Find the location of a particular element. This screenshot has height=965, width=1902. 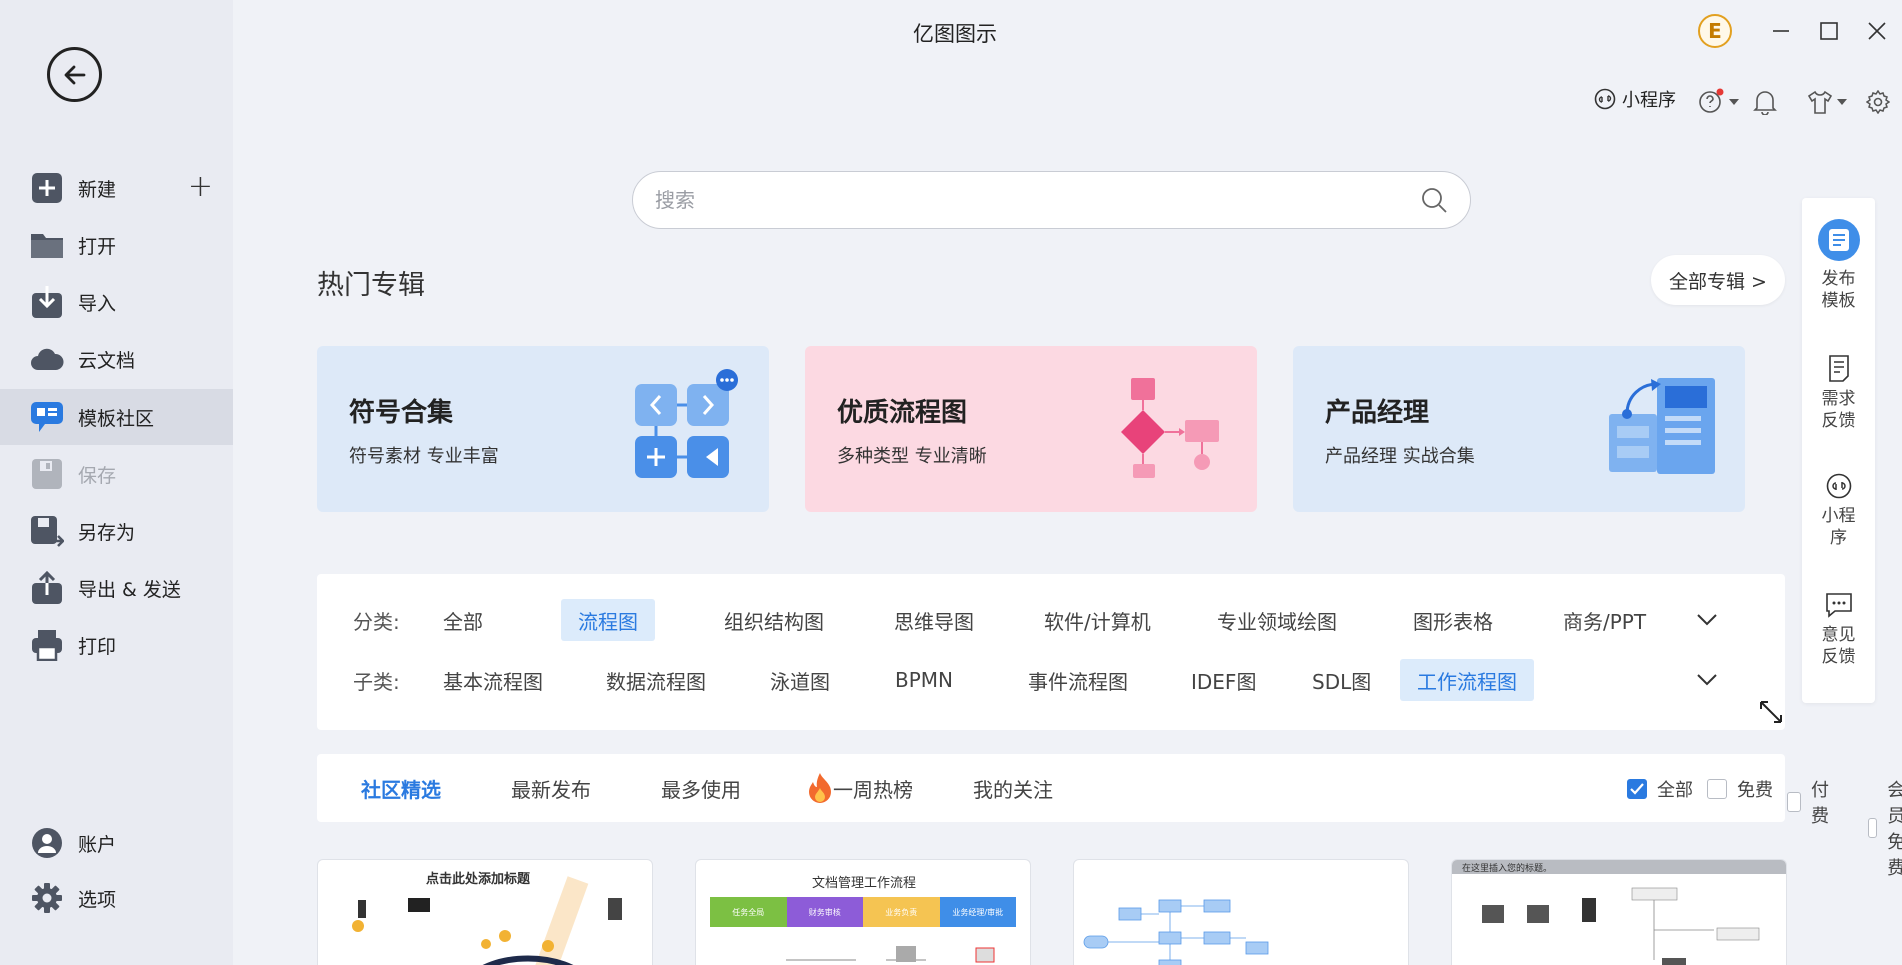

album-title: 符号合集 is located at coordinates (401, 413).